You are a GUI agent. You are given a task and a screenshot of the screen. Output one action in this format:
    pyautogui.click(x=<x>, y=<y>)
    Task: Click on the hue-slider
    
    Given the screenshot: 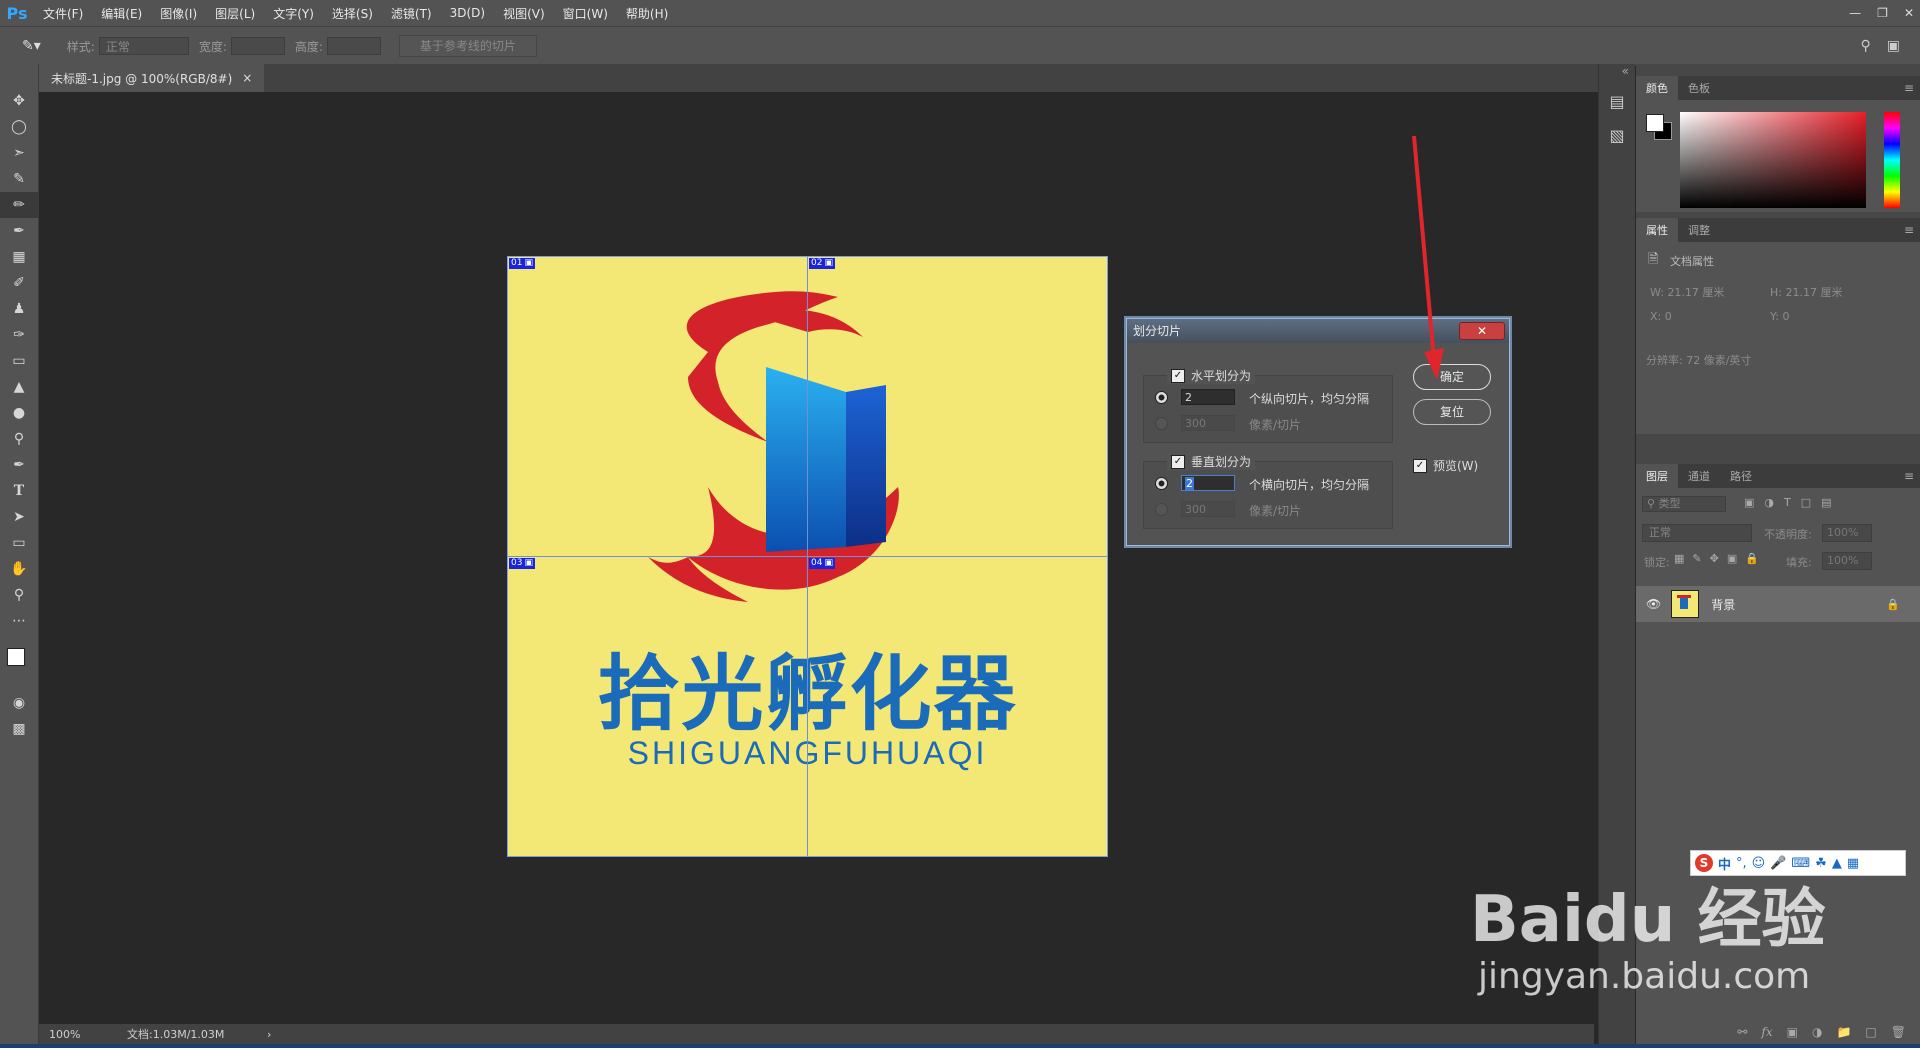 What is the action you would take?
    pyautogui.click(x=1892, y=160)
    